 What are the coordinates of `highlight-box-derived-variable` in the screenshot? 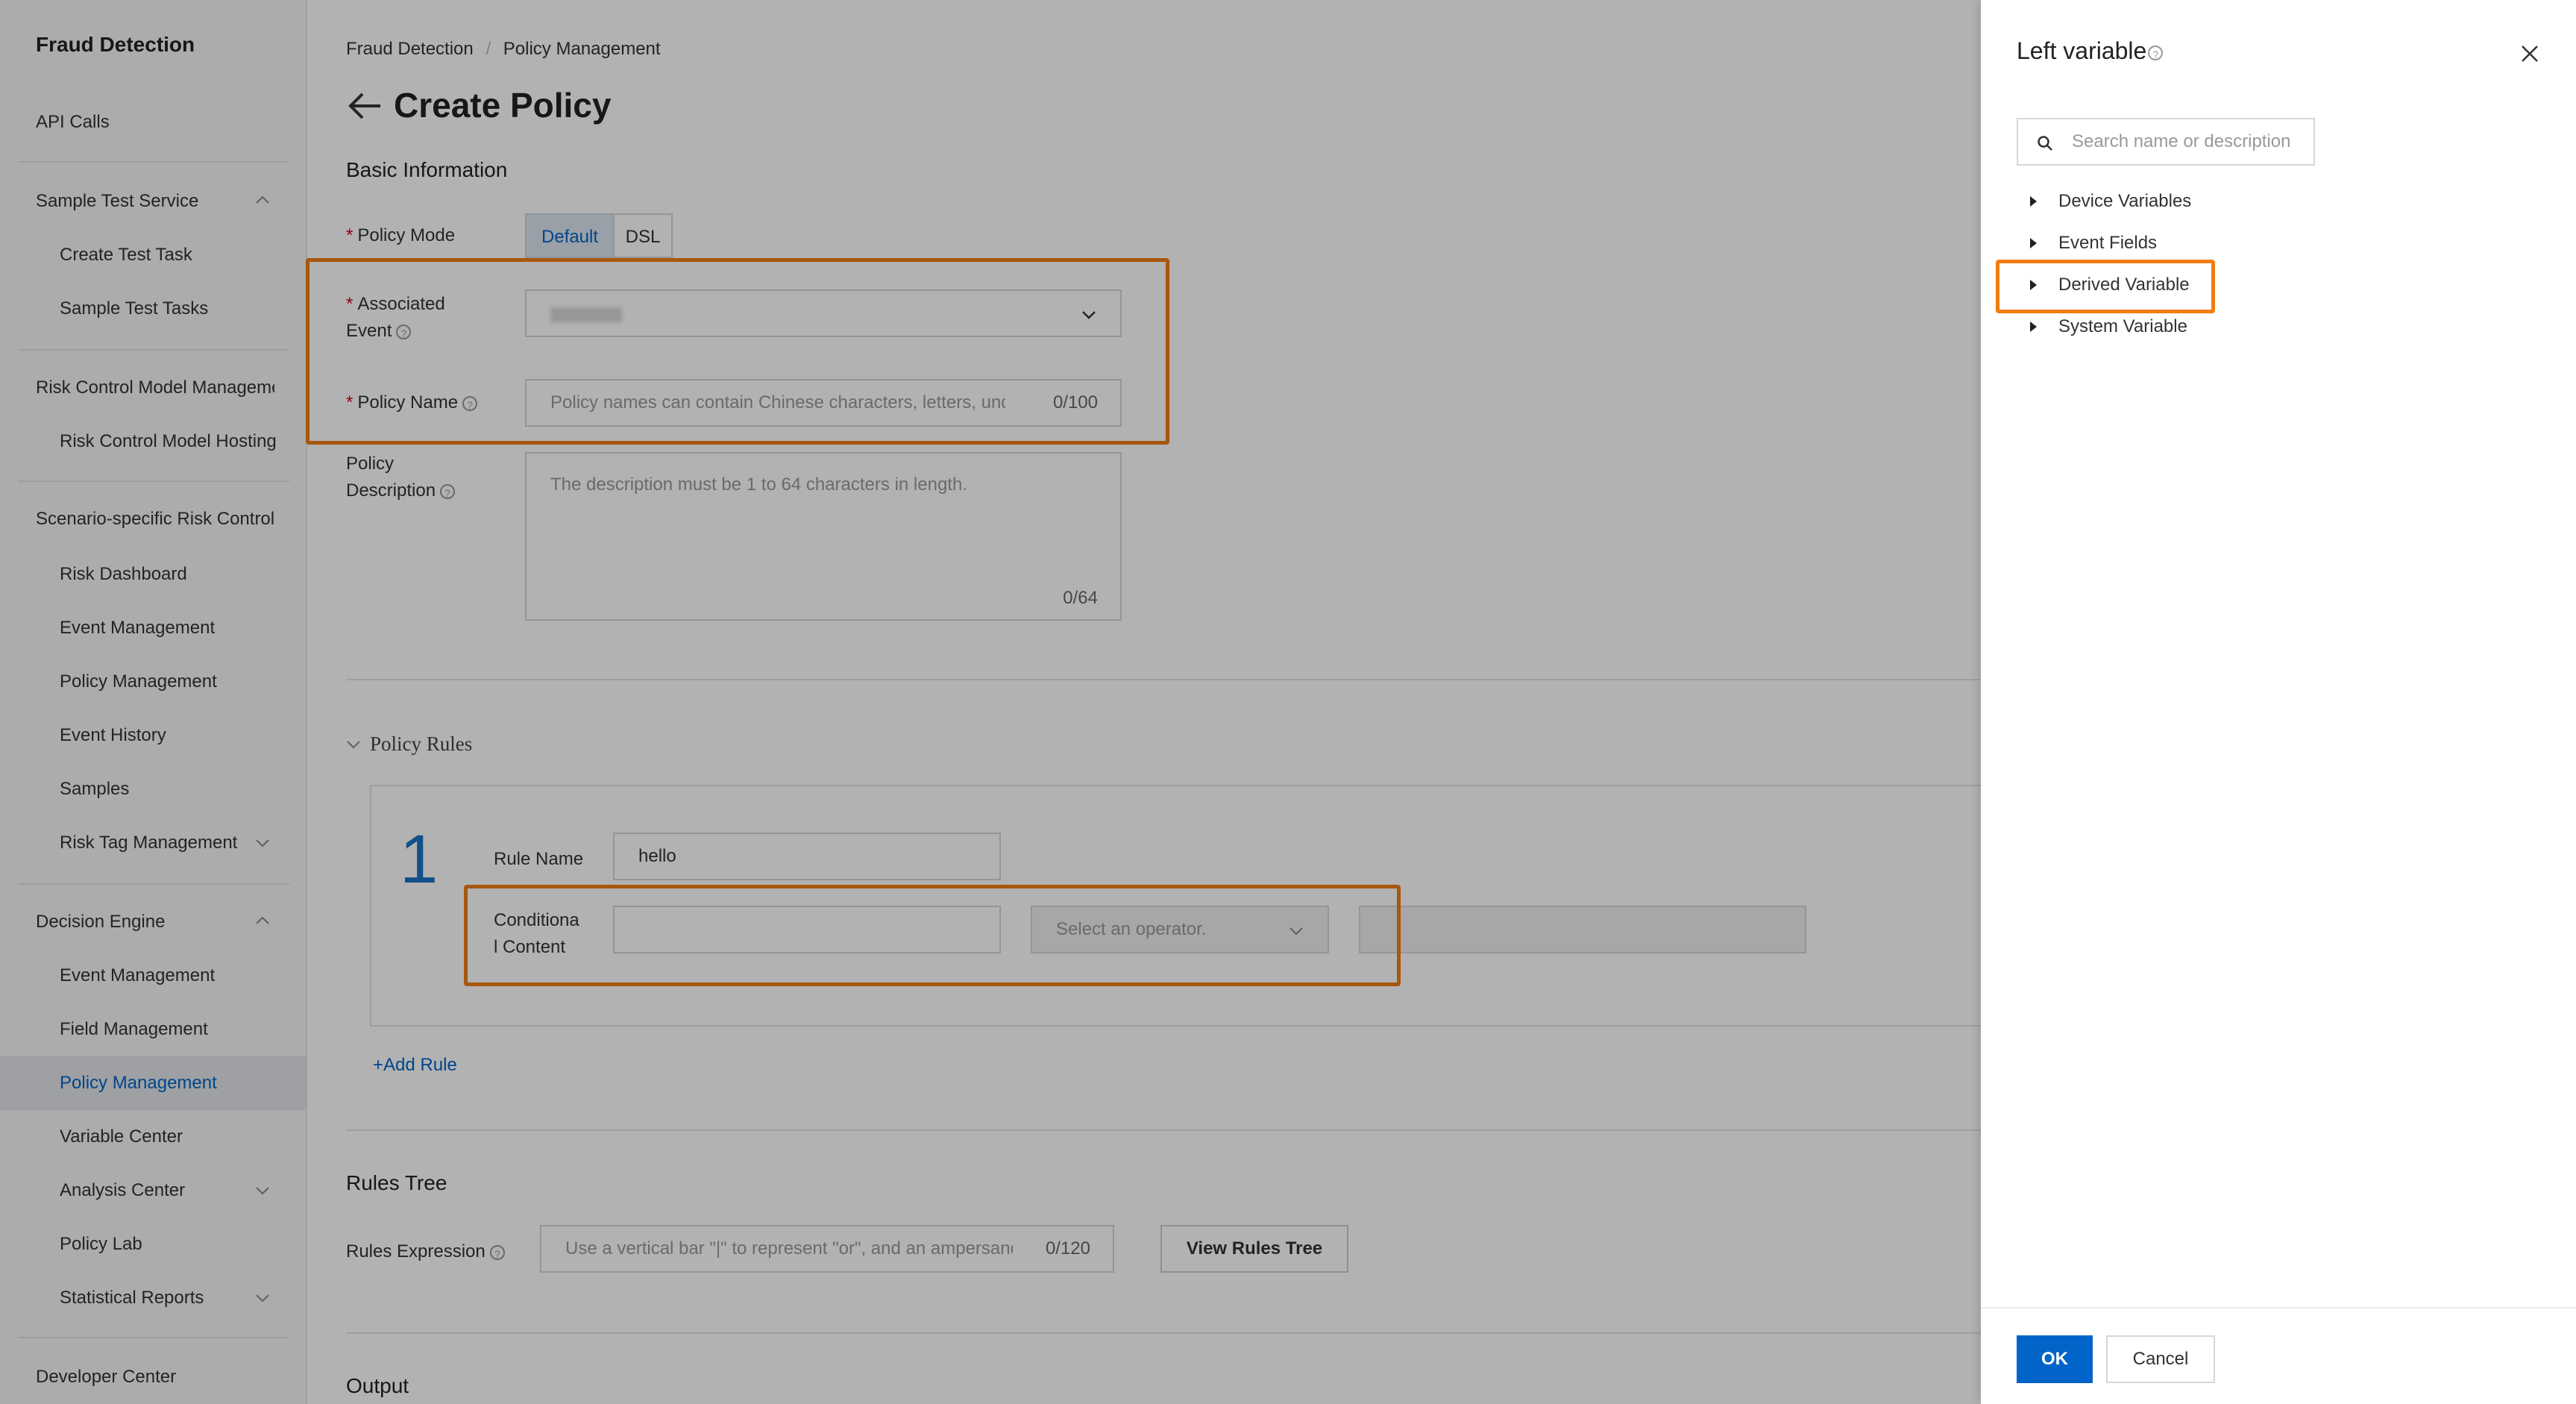 It's located at (2105, 286).